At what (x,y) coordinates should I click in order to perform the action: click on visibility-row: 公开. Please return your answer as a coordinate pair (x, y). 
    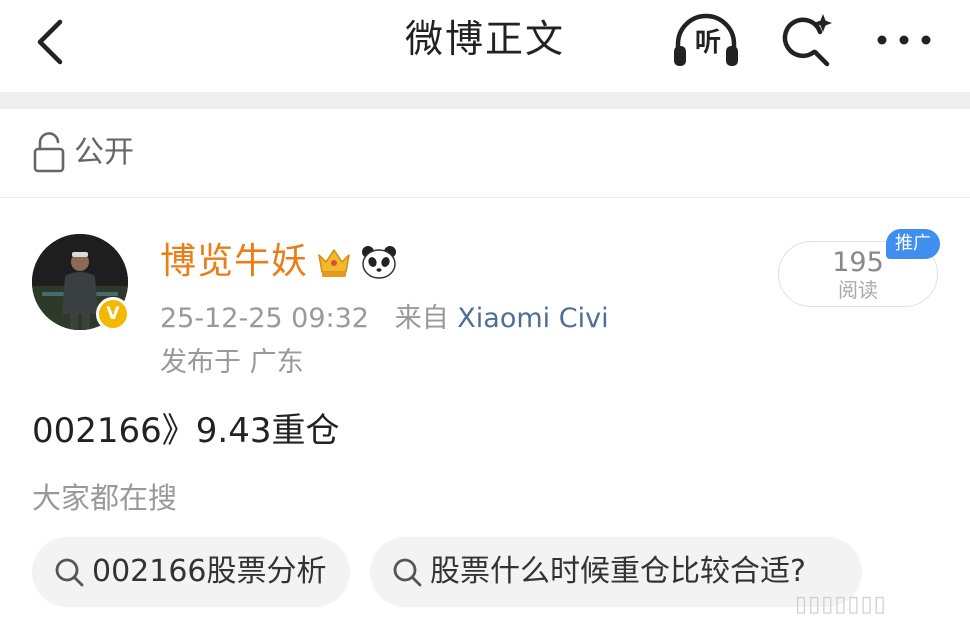
    Looking at the image, I should click on (485, 153).